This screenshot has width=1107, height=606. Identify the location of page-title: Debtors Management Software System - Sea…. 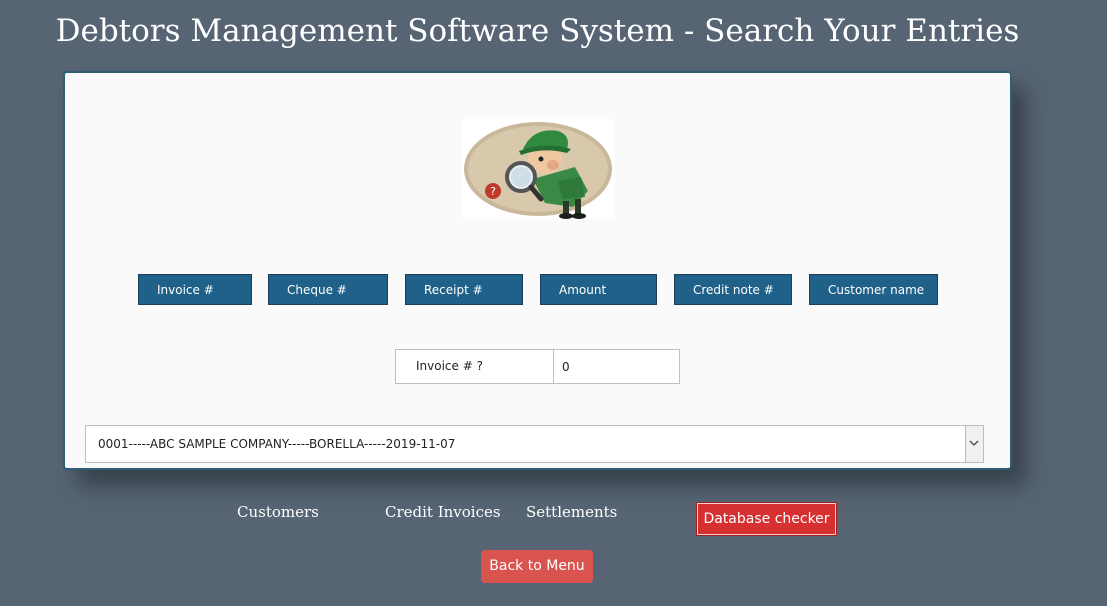
(537, 31).